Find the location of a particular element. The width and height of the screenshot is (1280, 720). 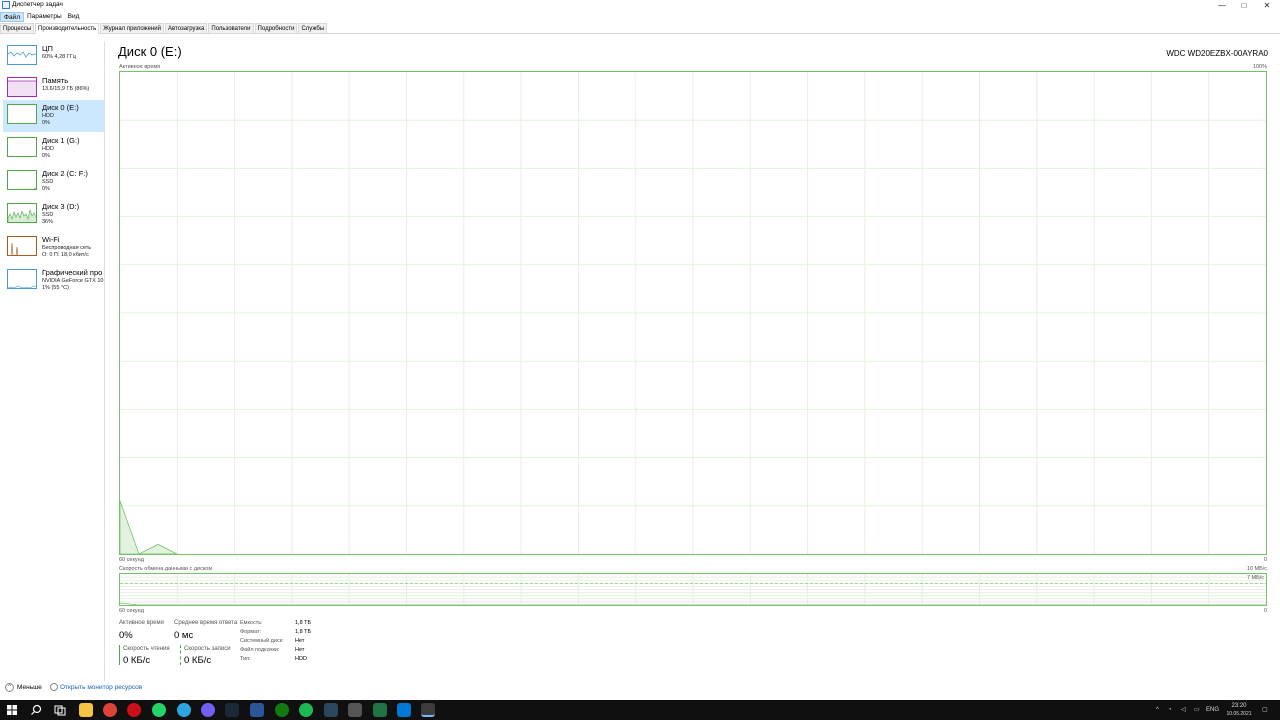

transfer-zero-label: 0 is located at coordinates (1265, 611).